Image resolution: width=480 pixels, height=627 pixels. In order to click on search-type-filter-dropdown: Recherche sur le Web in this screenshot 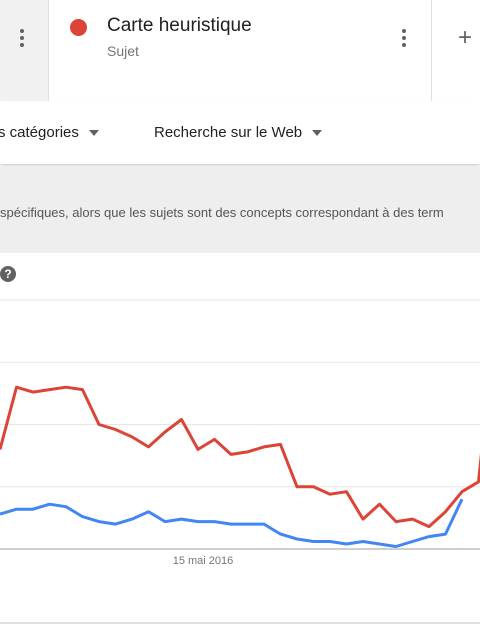, I will do `click(238, 132)`.